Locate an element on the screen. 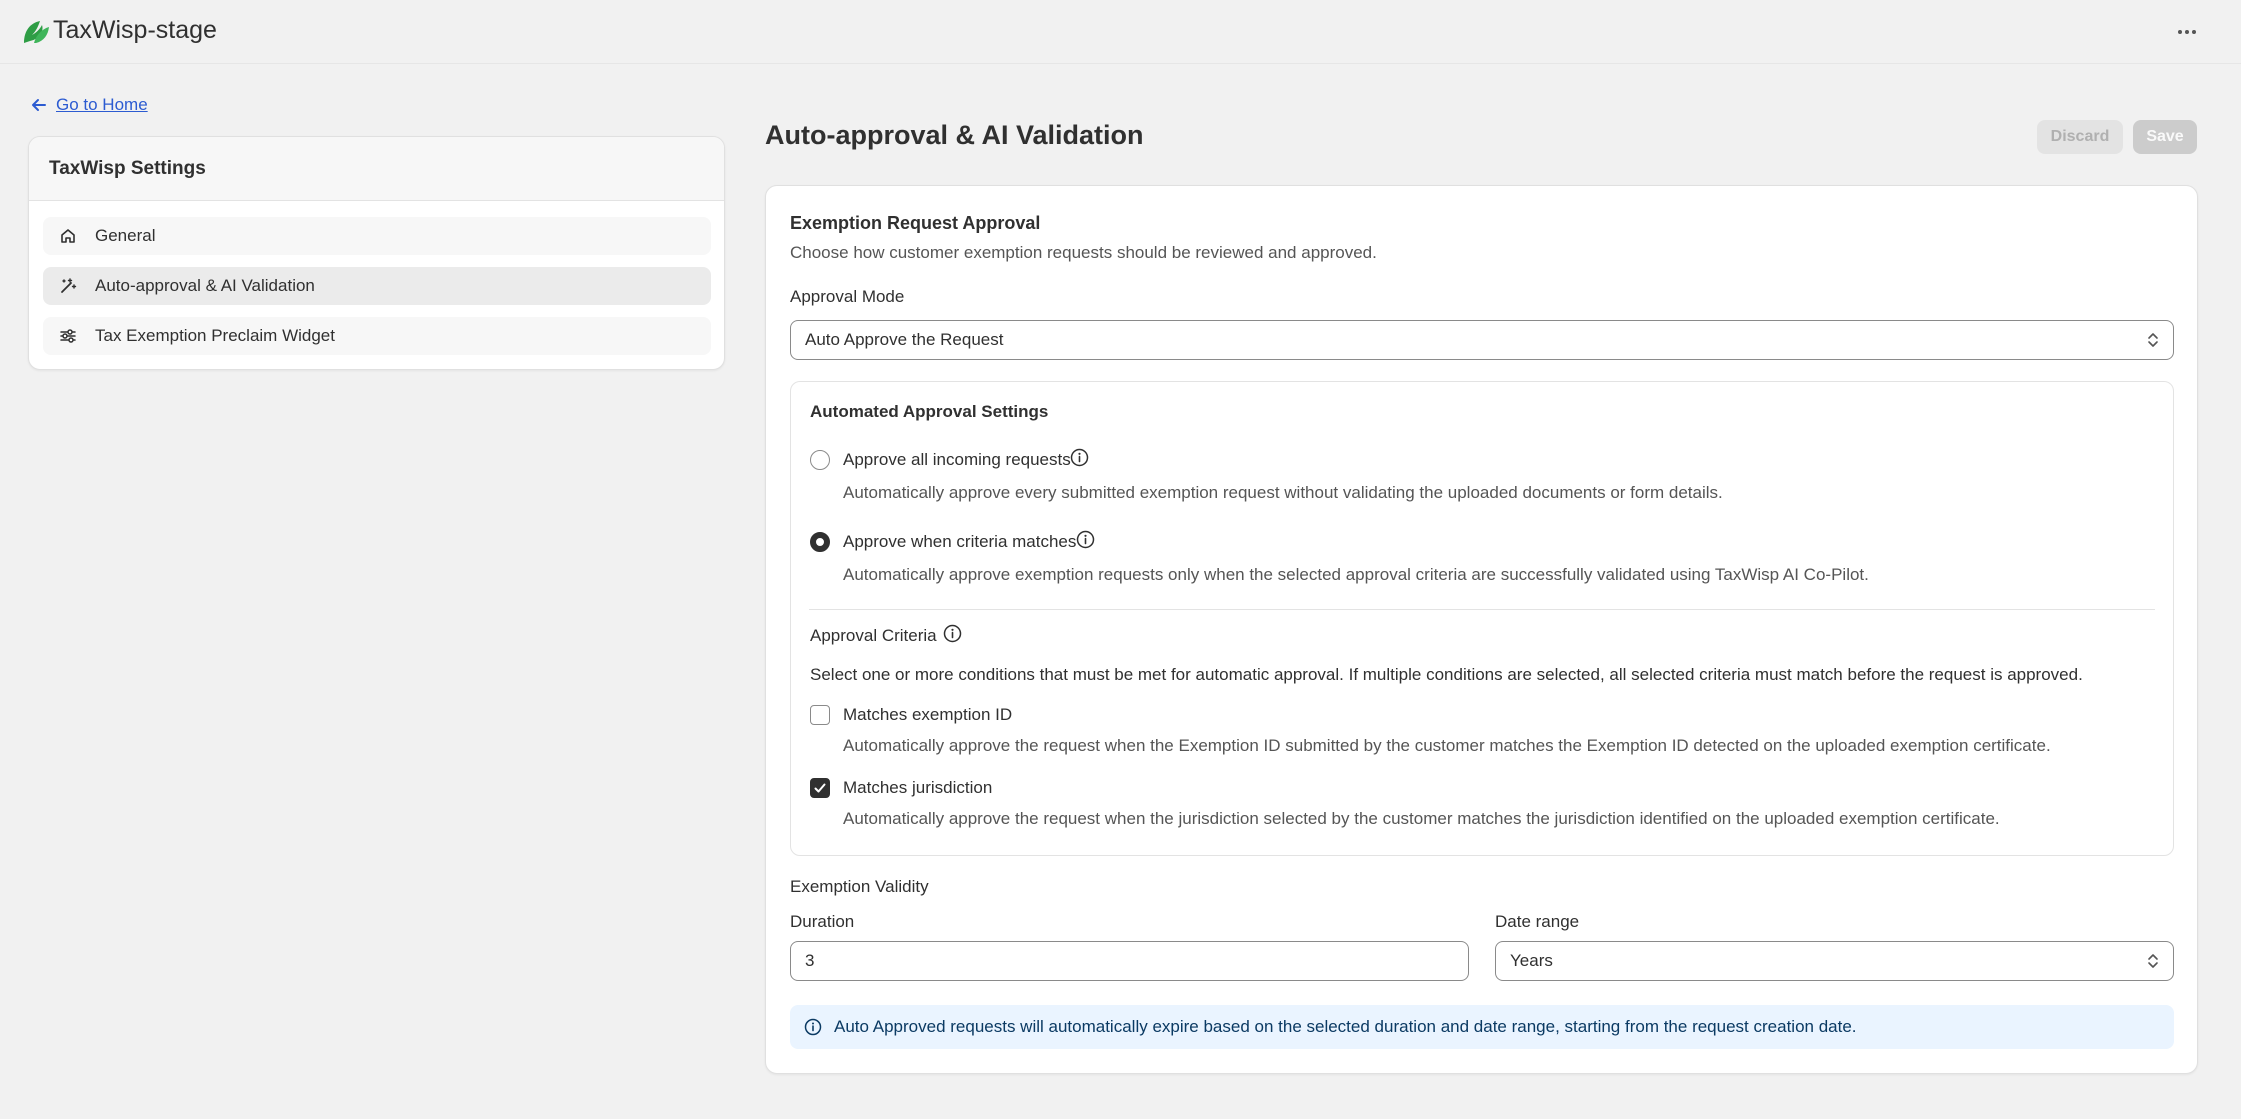 Image resolution: width=2241 pixels, height=1119 pixels. date-range-select: Years is located at coordinates (1834, 961).